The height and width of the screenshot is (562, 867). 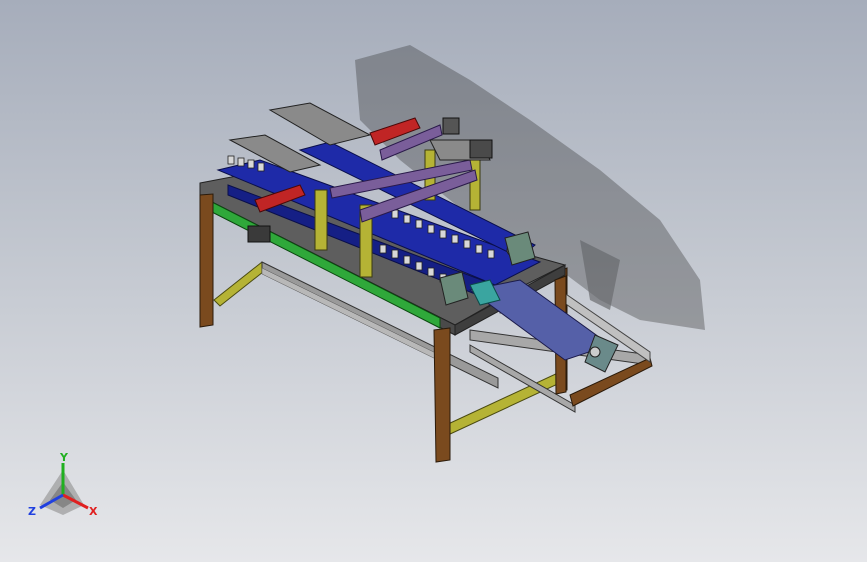 I want to click on y-axis-label: Y, so click(x=64, y=457).